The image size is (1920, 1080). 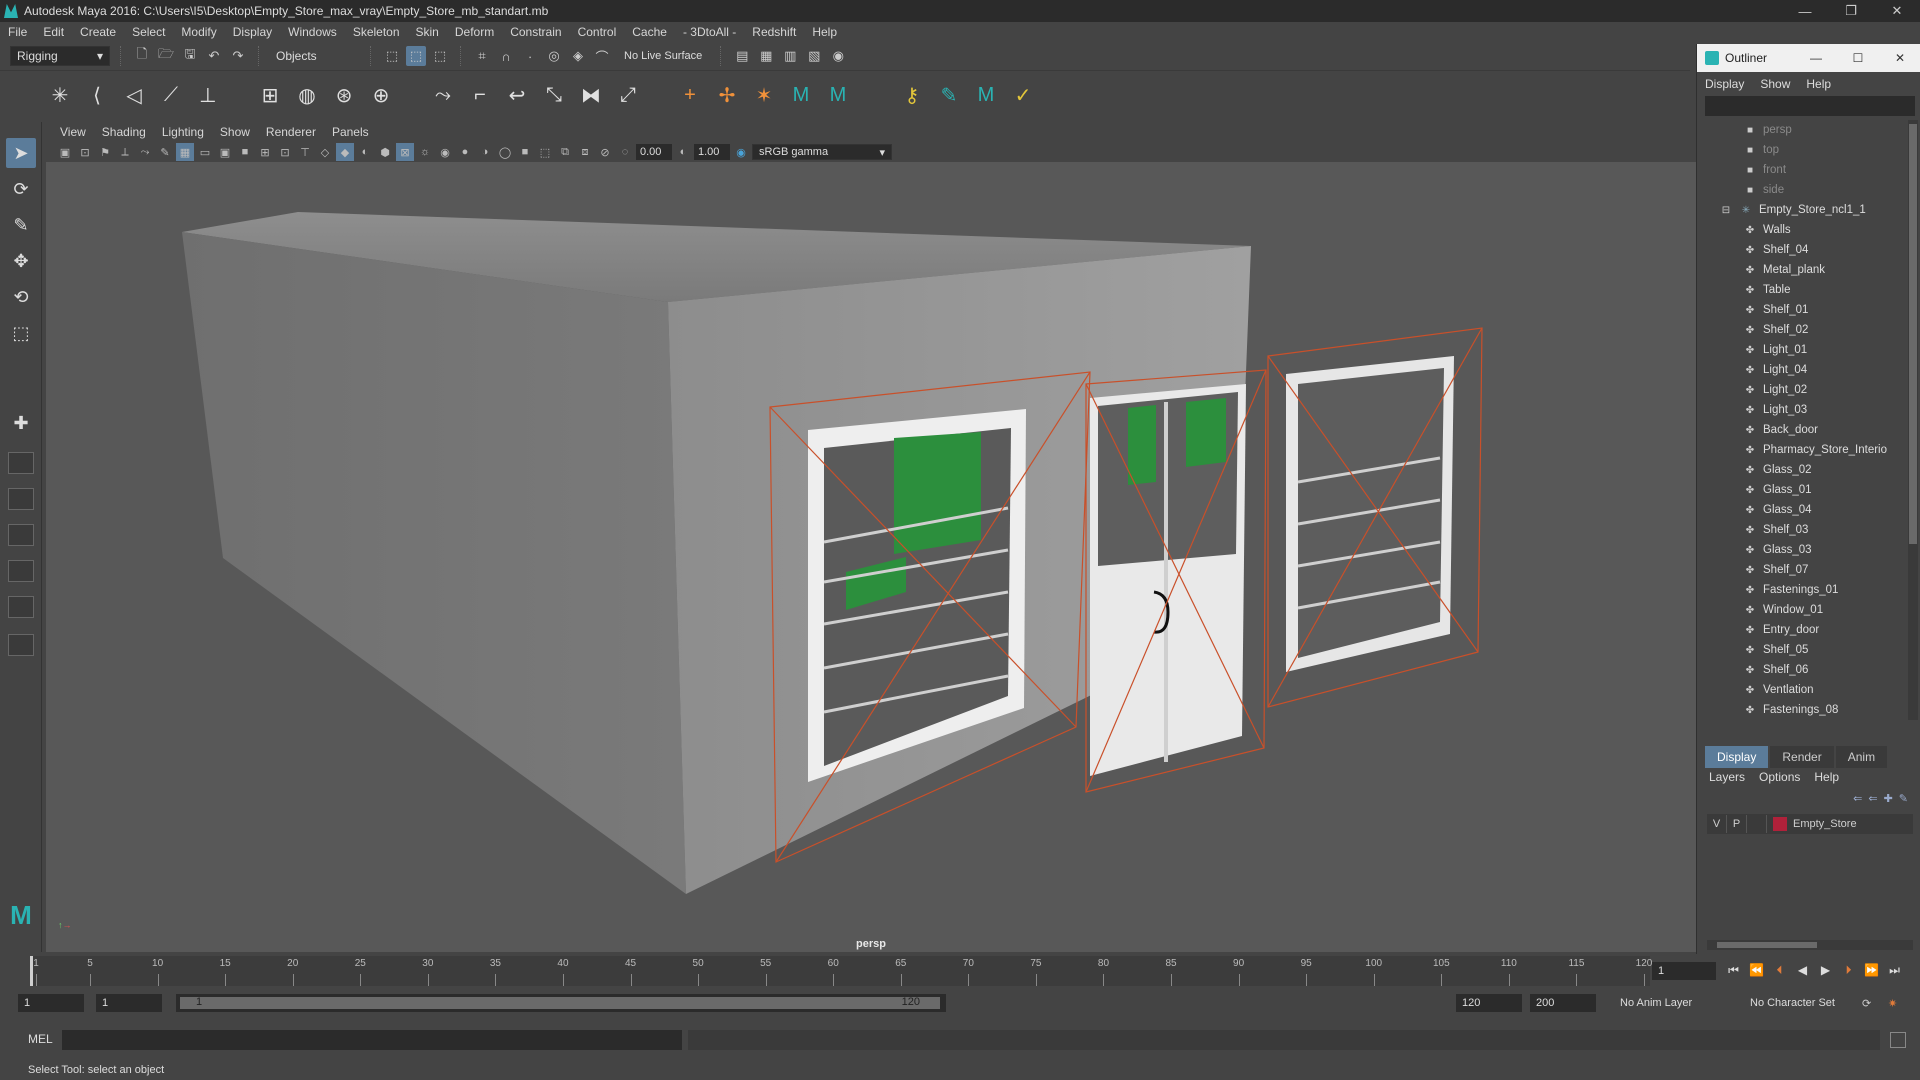 What do you see at coordinates (392, 56) in the screenshot?
I see `select-hierarchy-icon: ⬚` at bounding box center [392, 56].